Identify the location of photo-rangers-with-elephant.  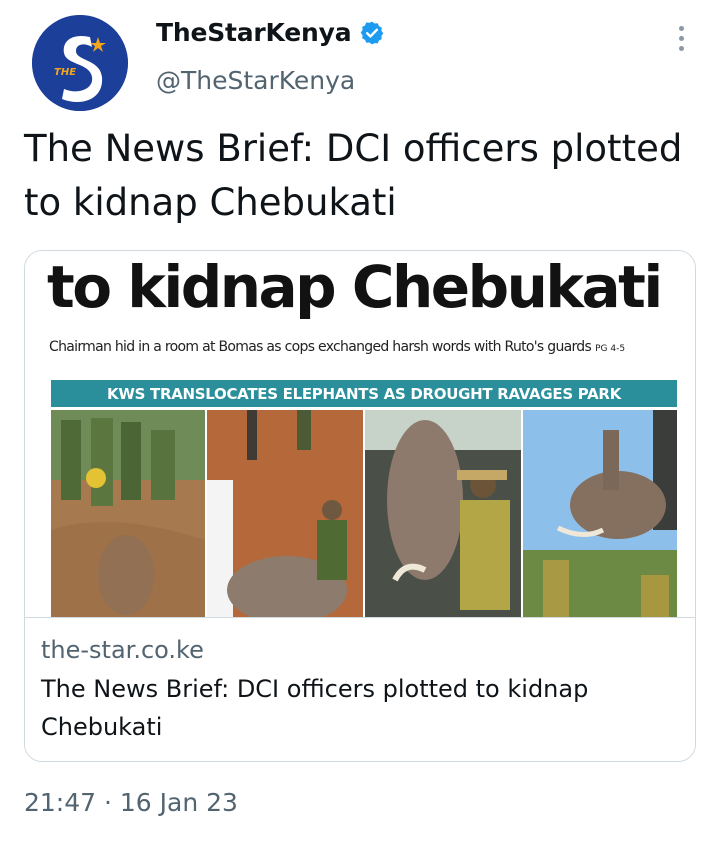
(128, 513).